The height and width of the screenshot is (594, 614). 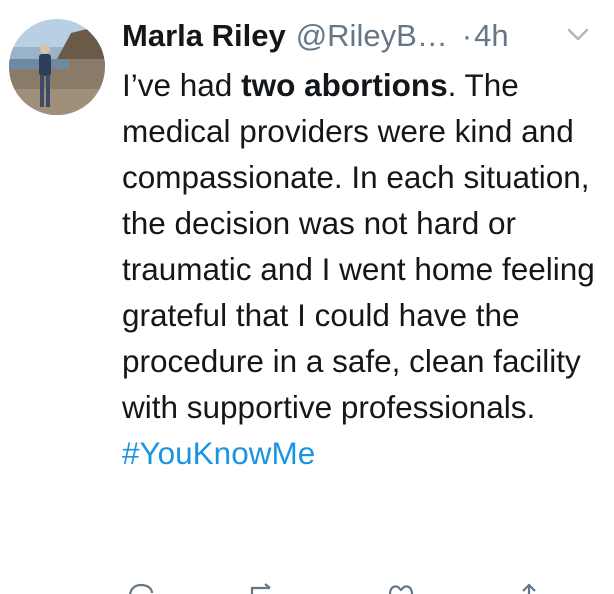 I want to click on tweet-text-part-1: I’ve had, so click(x=182, y=85).